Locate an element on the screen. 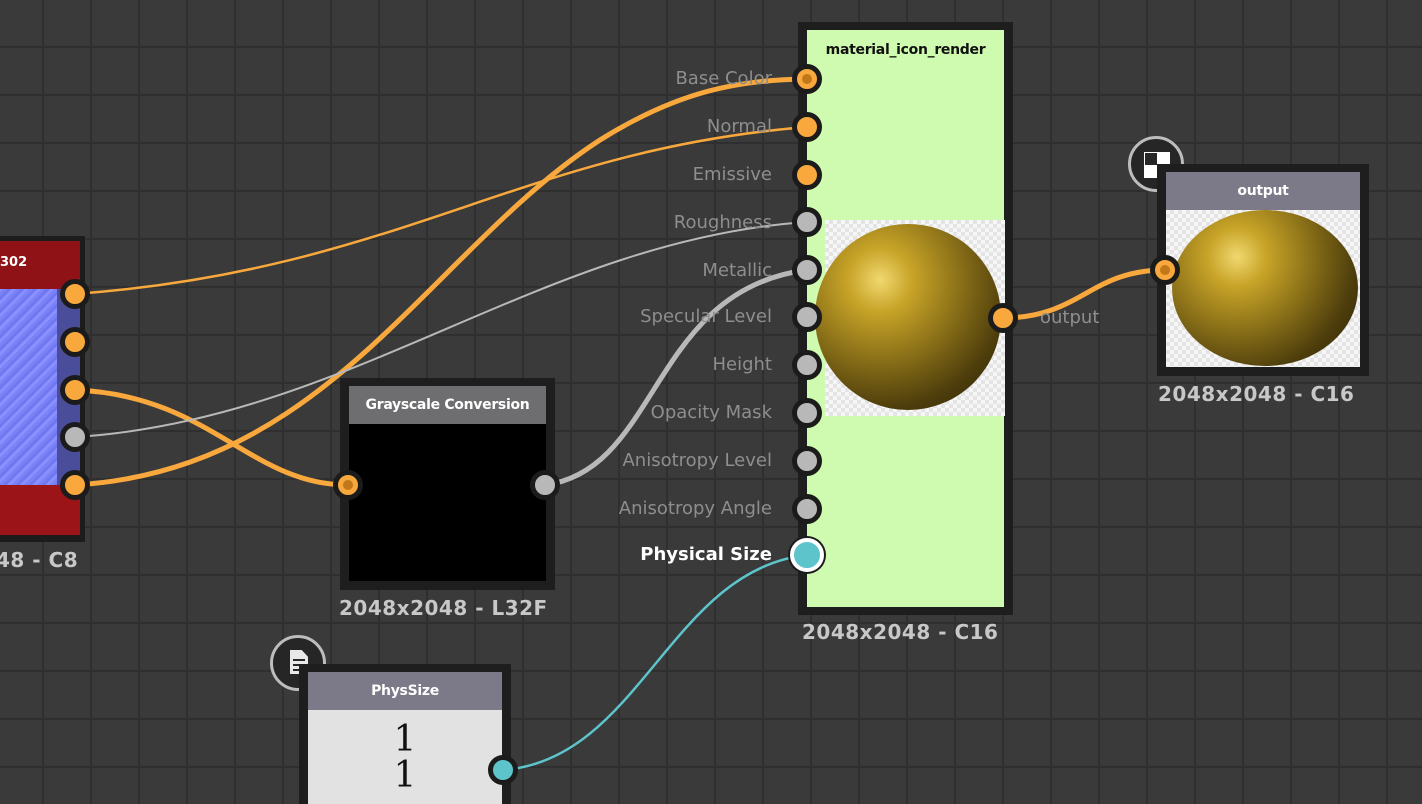 The image size is (1422, 804). wire-left-to-grayscale is located at coordinates (211, 437).